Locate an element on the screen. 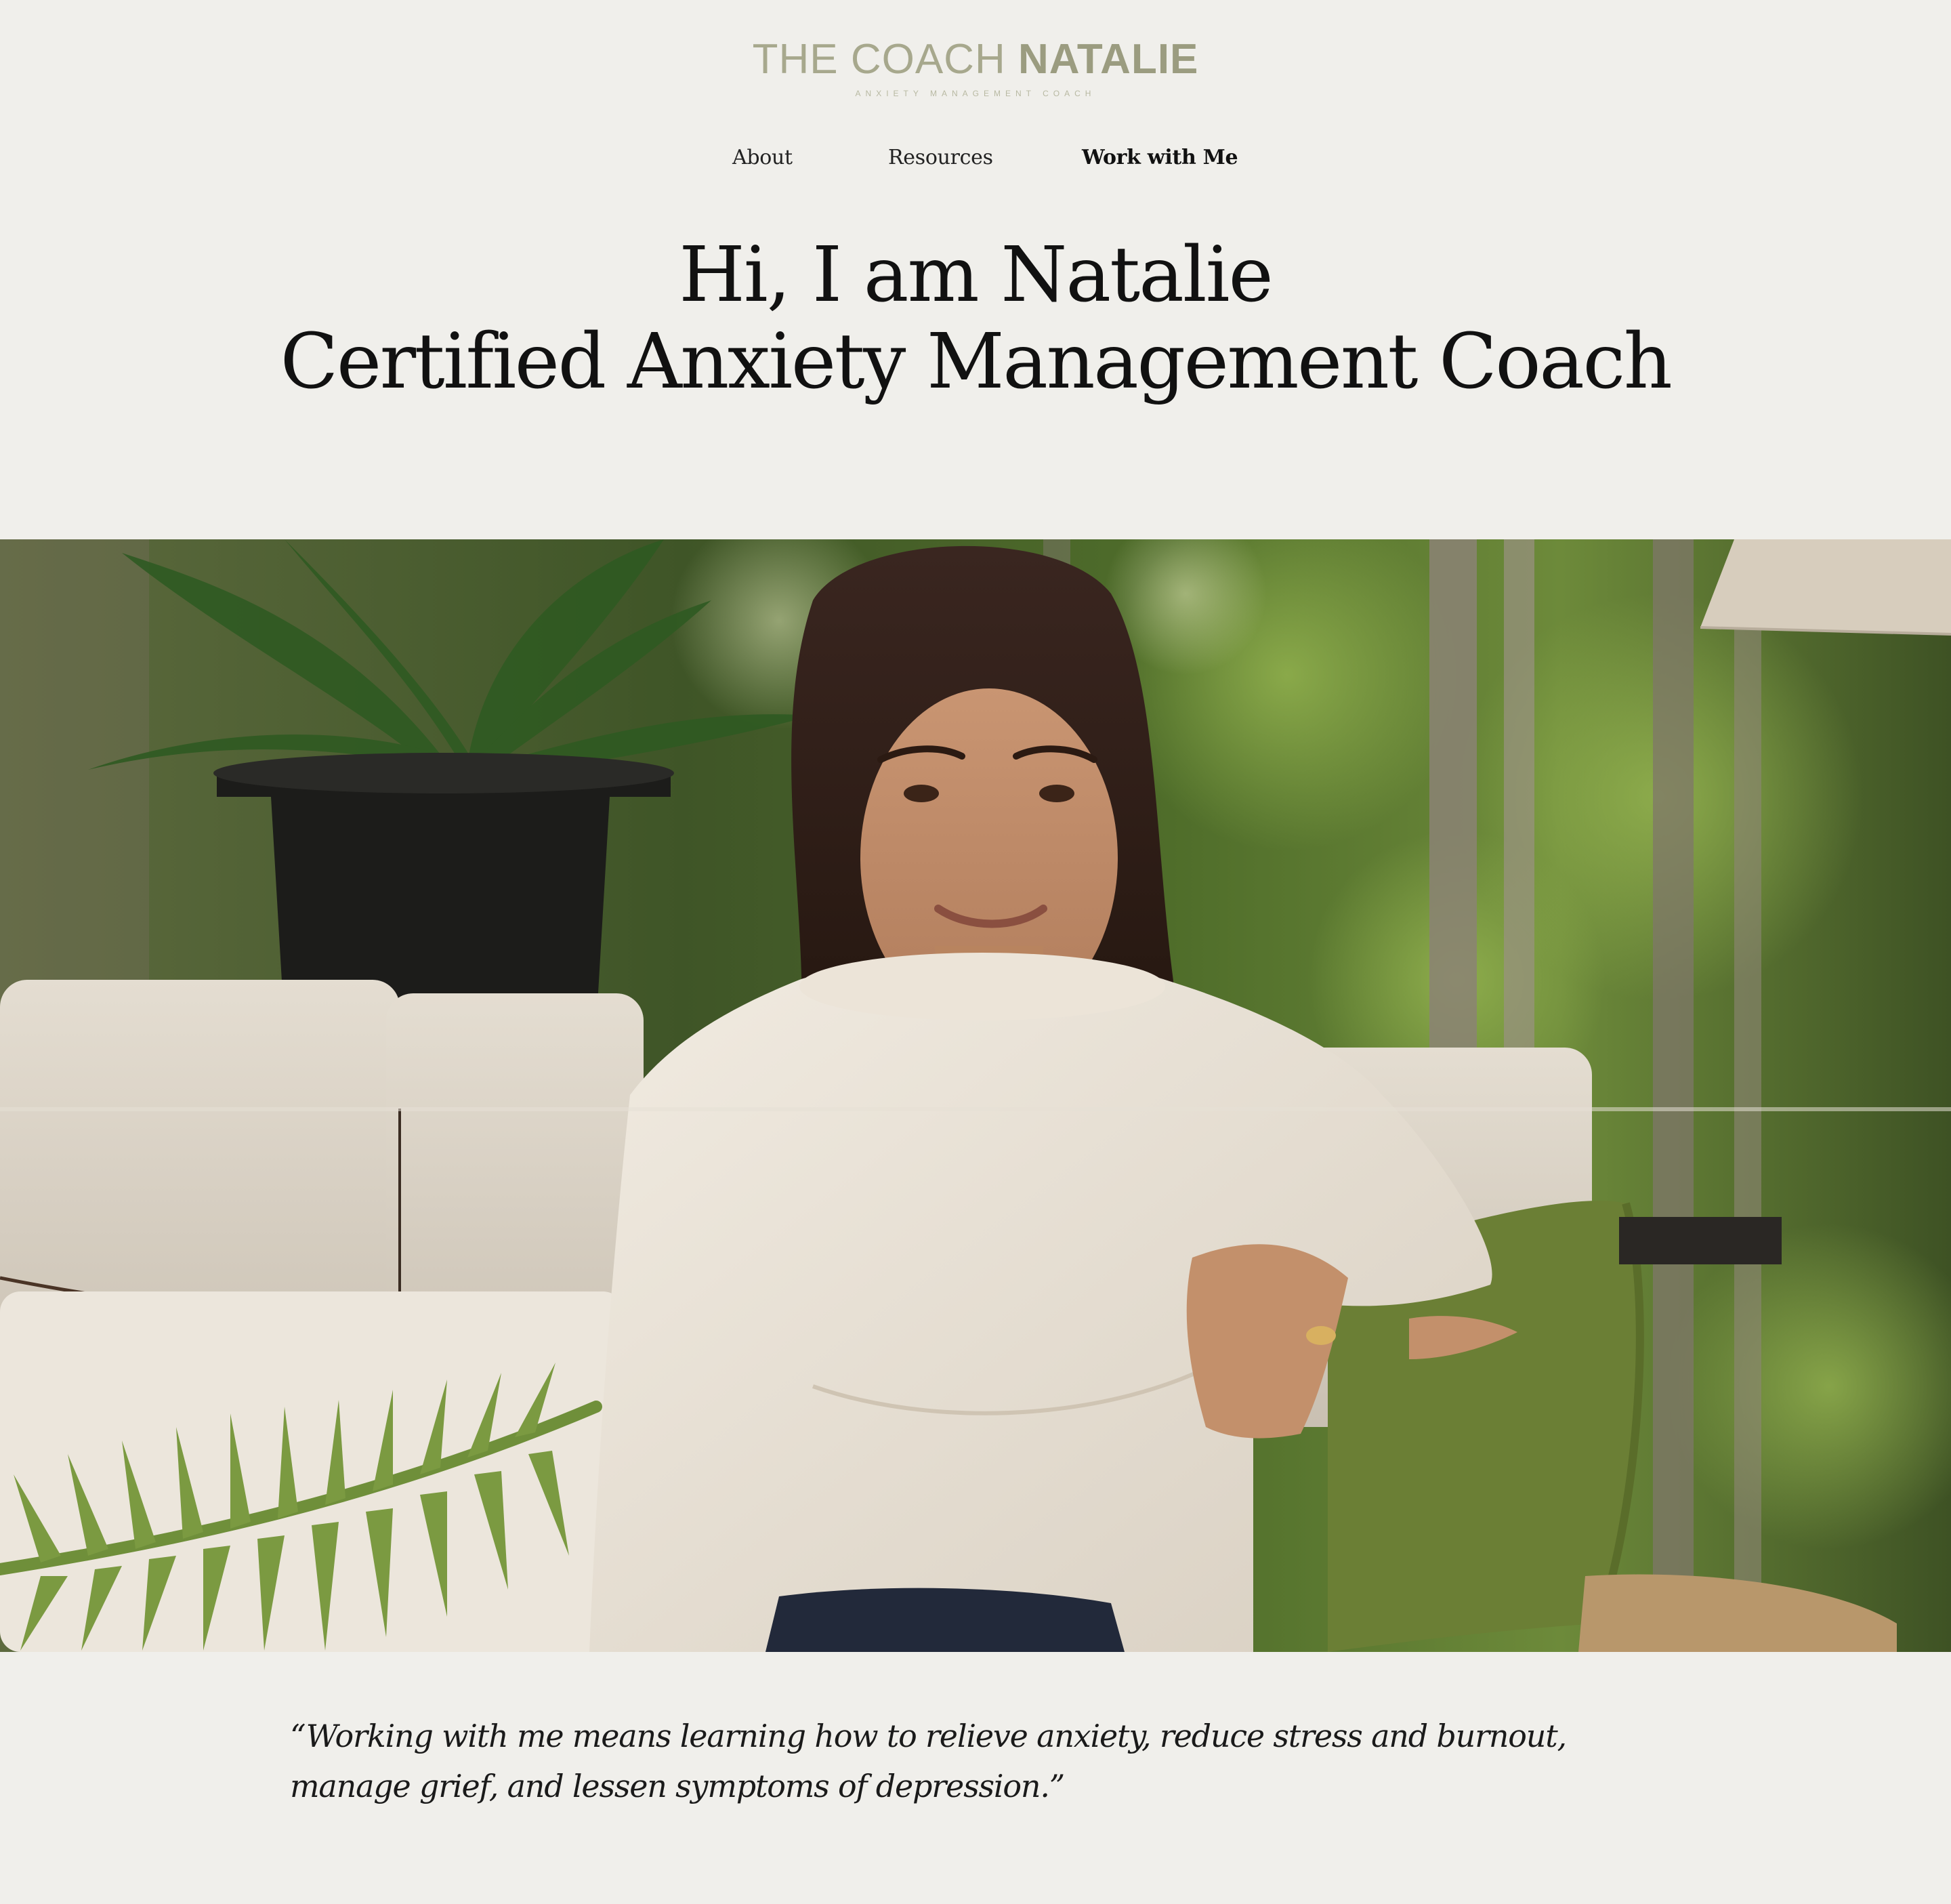  main-nav: About Resources Work with Me is located at coordinates (975, 158).